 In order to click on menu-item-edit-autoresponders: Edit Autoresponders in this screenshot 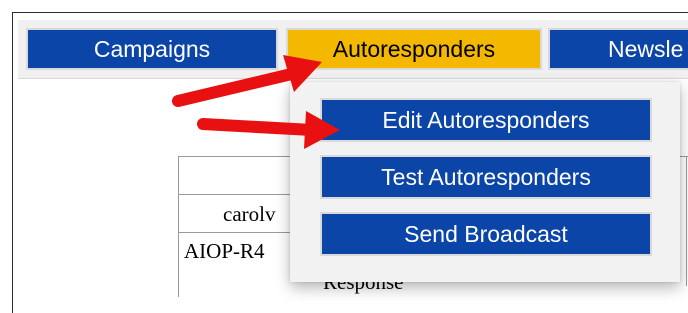, I will do `click(486, 120)`.